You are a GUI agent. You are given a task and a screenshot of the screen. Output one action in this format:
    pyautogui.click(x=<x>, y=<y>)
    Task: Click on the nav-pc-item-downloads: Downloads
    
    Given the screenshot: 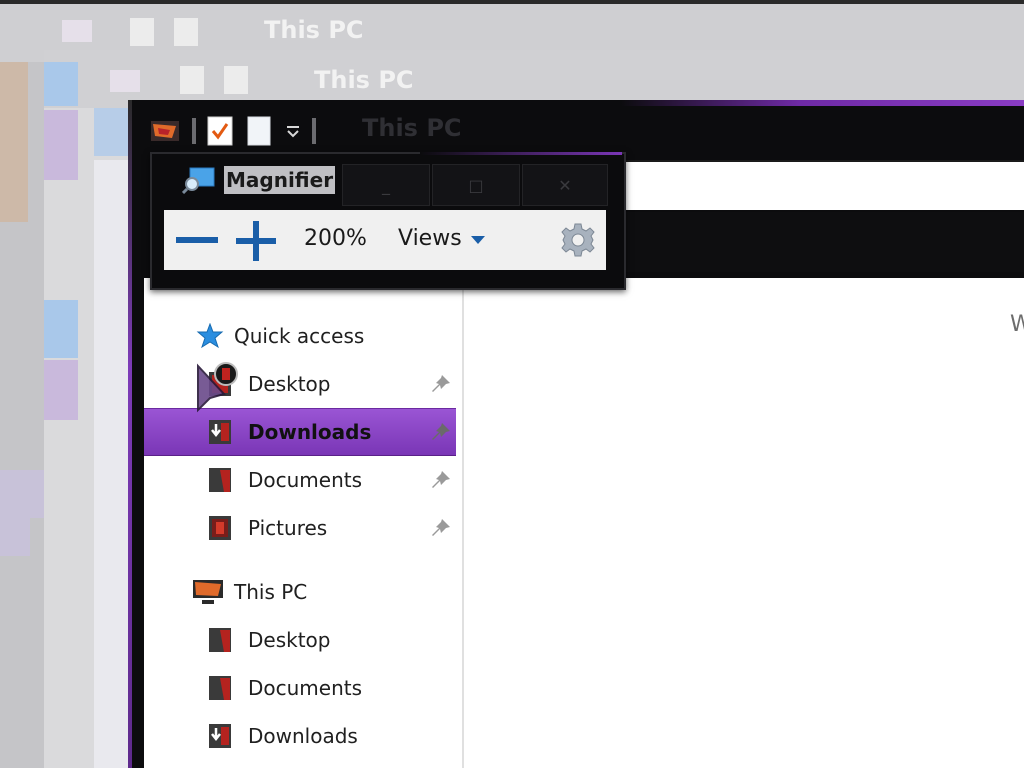 What is the action you would take?
    pyautogui.click(x=300, y=736)
    